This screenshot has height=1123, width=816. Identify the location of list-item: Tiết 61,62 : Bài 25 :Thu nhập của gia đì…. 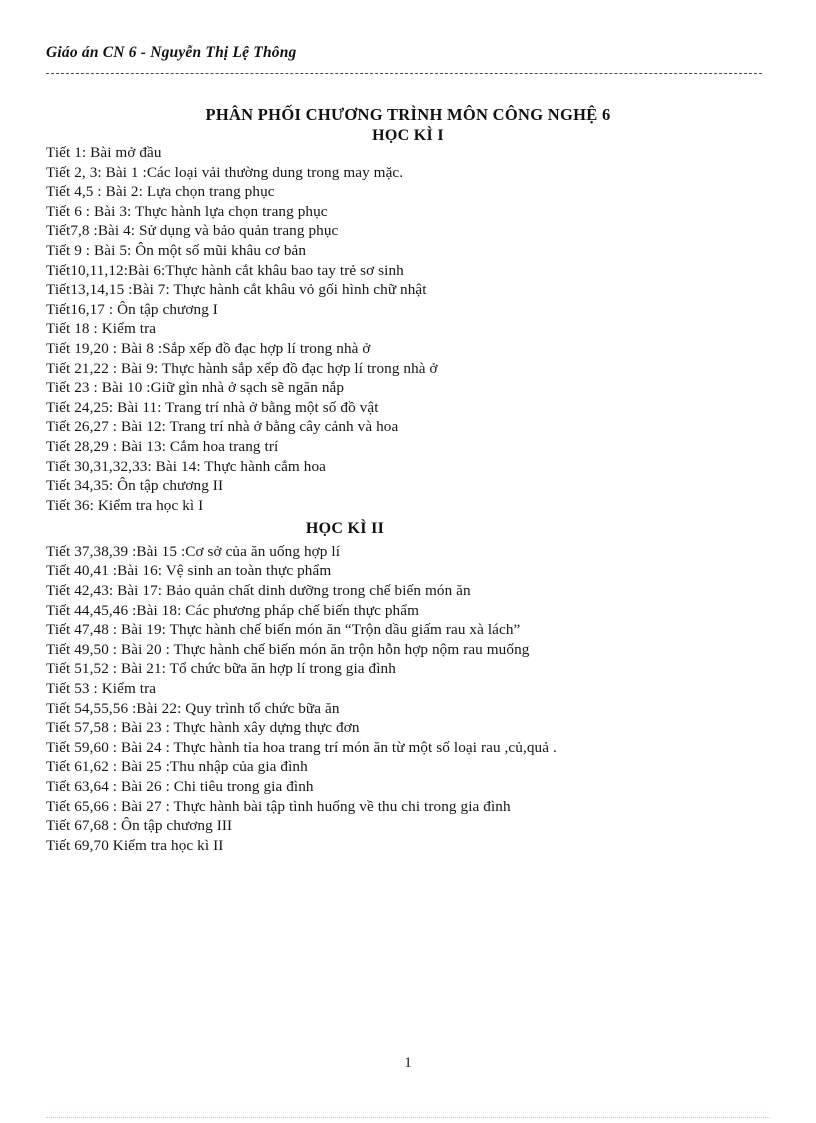
(177, 767).